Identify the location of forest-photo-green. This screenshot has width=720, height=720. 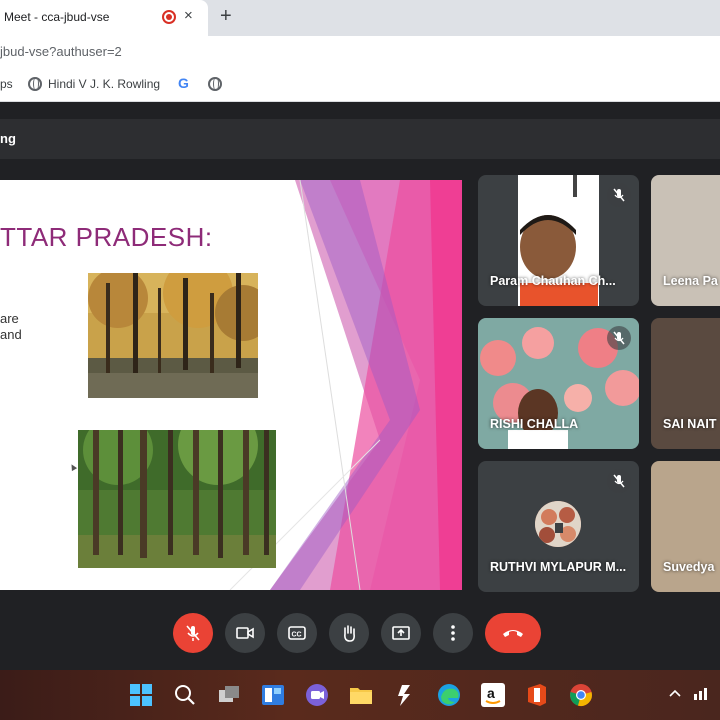
(177, 499).